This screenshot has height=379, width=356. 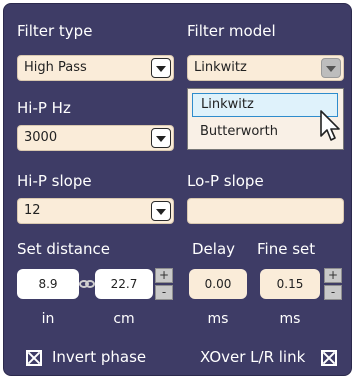 What do you see at coordinates (54, 181) in the screenshot?
I see `hip-slope-label: Hi-P slope` at bounding box center [54, 181].